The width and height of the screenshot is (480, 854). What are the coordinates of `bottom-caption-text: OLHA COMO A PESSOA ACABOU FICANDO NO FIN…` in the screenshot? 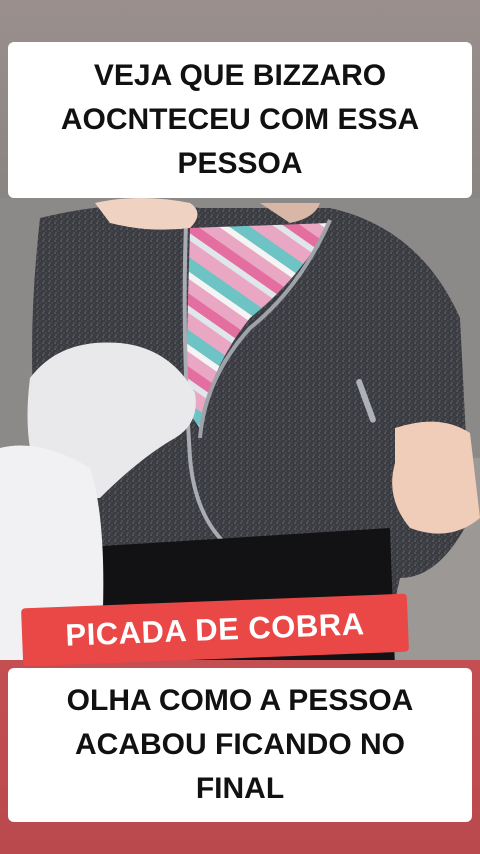 It's located at (240, 744).